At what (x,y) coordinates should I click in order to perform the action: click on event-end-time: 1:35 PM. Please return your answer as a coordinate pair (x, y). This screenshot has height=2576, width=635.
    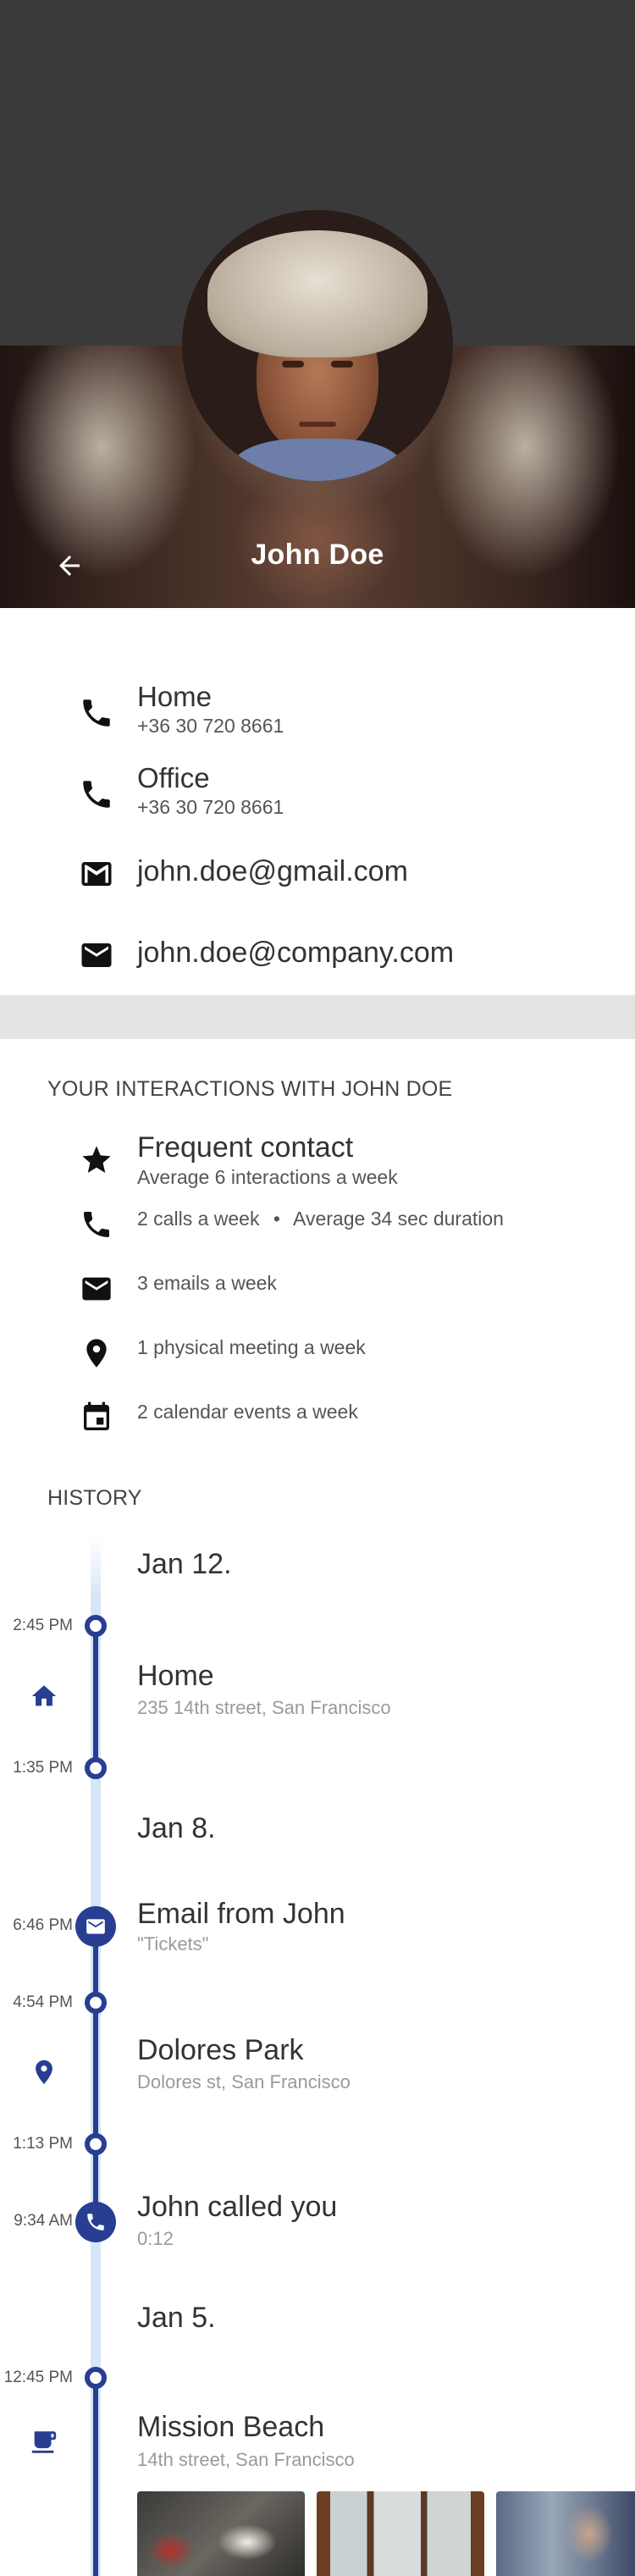
    Looking at the image, I should click on (43, 1768).